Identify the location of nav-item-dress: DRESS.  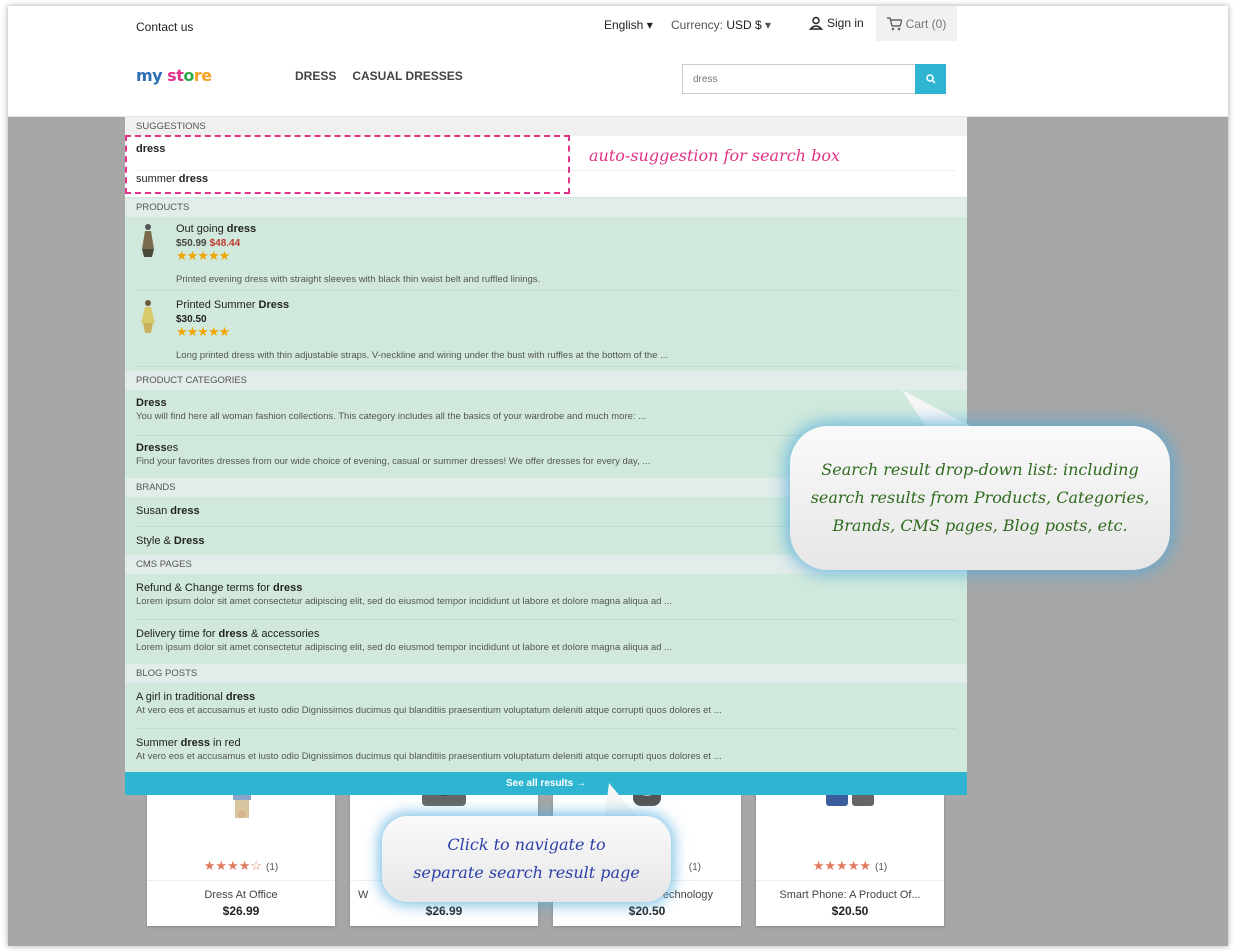
(315, 76).